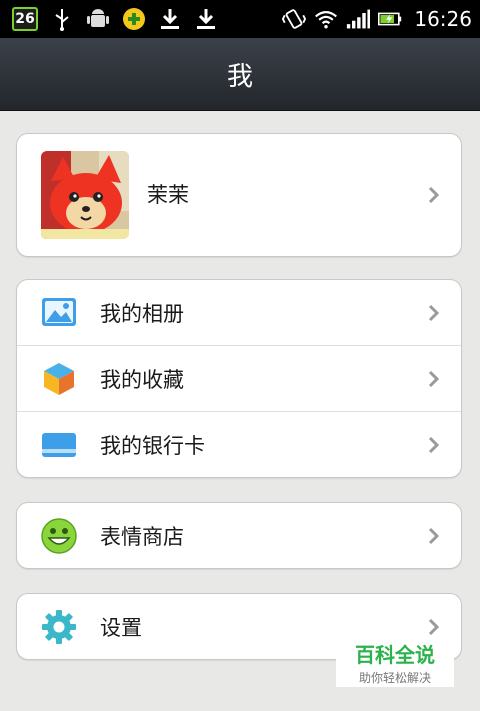  What do you see at coordinates (59, 379) in the screenshot?
I see `favorites-cube-icon` at bounding box center [59, 379].